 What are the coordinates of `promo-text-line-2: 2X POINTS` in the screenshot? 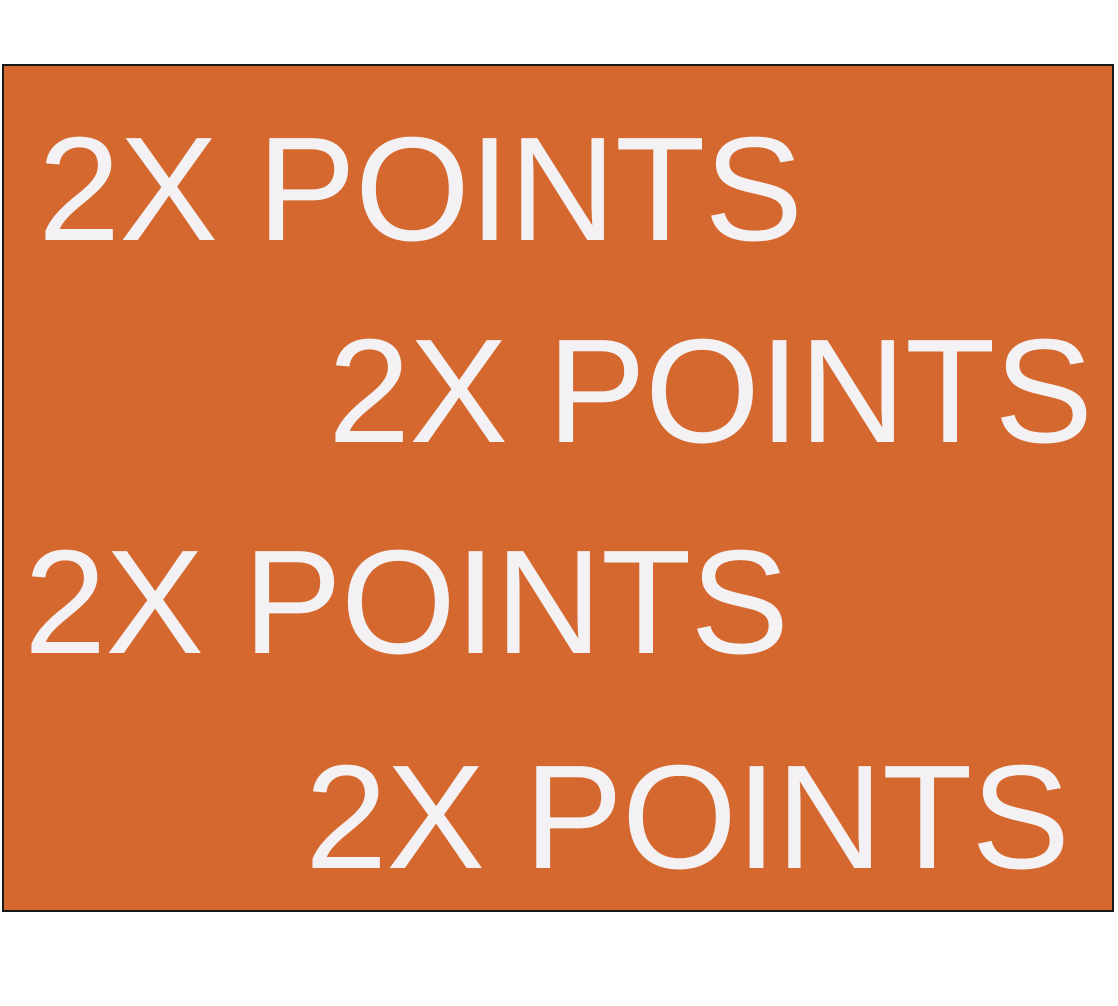 It's located at (710, 391).